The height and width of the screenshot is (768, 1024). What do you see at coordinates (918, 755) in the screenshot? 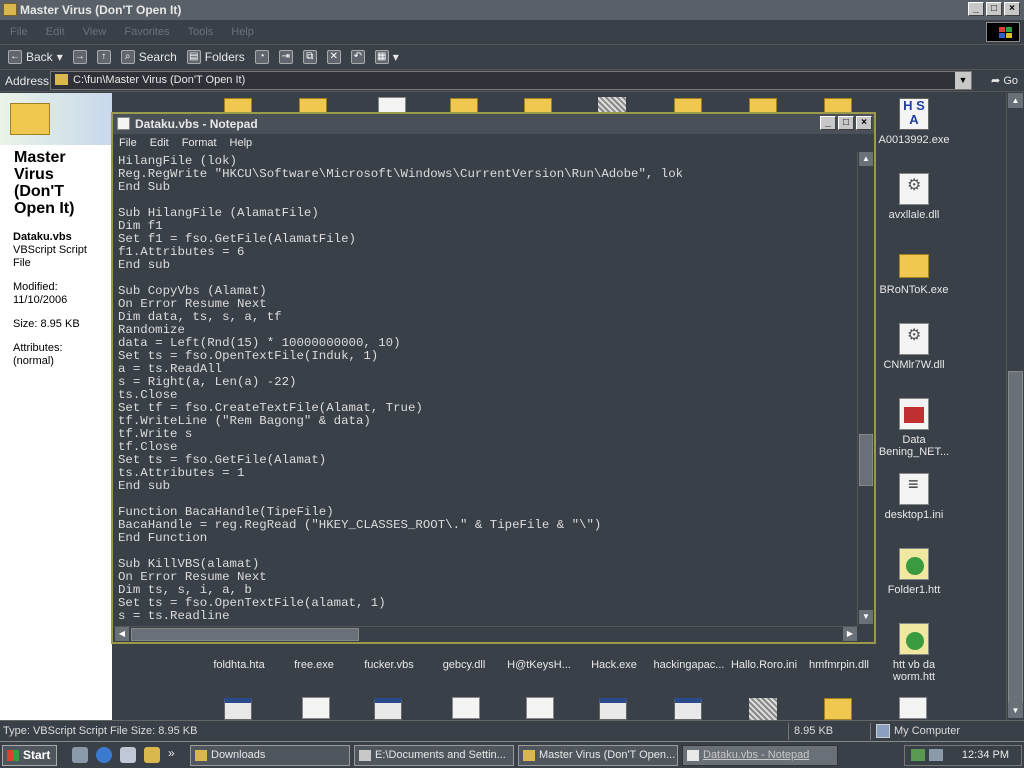
I see `tray-network-icon` at bounding box center [918, 755].